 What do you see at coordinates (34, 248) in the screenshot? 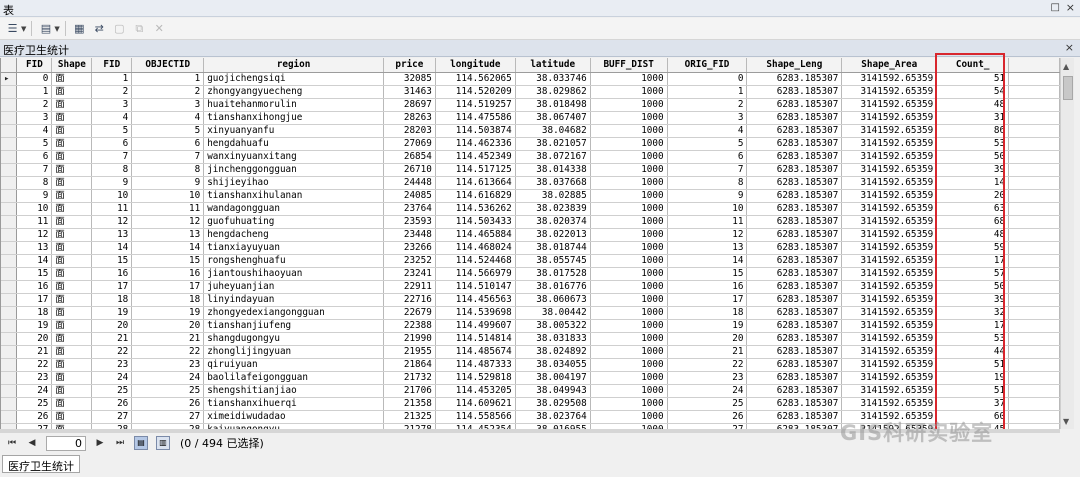
I see `table-cell: 13` at bounding box center [34, 248].